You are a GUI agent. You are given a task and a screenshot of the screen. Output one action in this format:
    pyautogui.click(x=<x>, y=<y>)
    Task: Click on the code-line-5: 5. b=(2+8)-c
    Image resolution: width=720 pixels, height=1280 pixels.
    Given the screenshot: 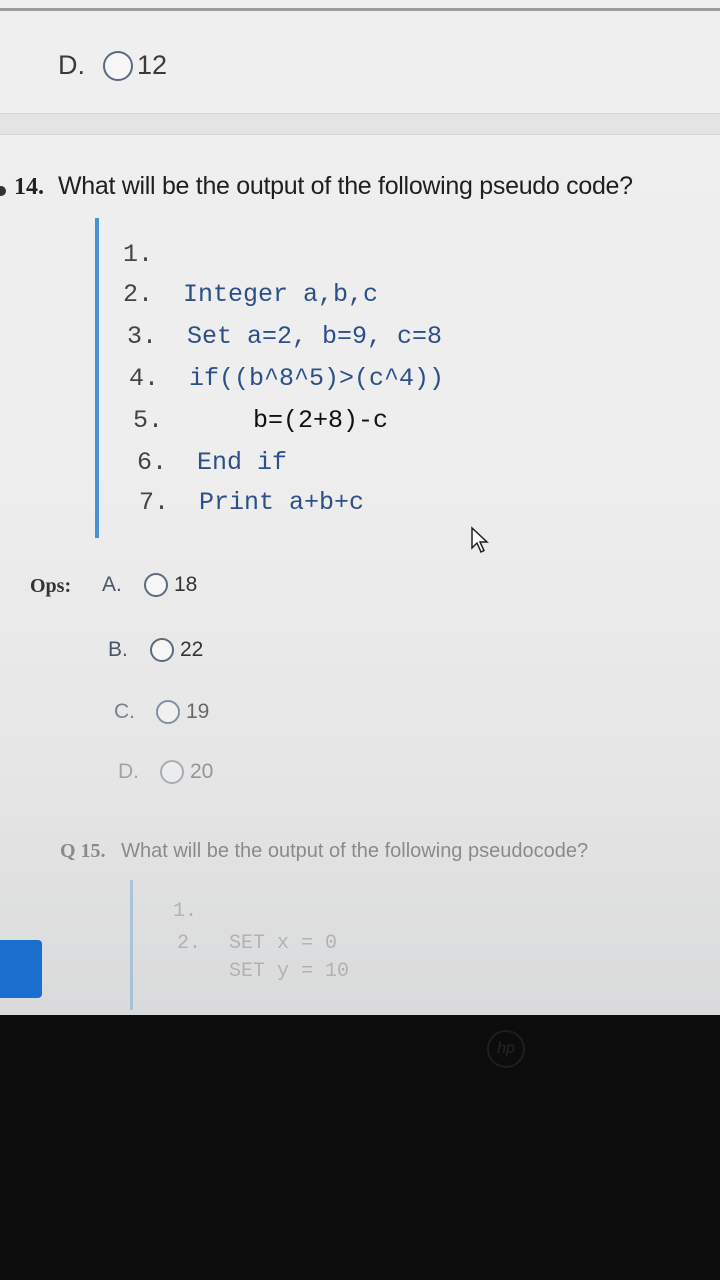 What is the action you would take?
    pyautogui.click(x=260, y=420)
    